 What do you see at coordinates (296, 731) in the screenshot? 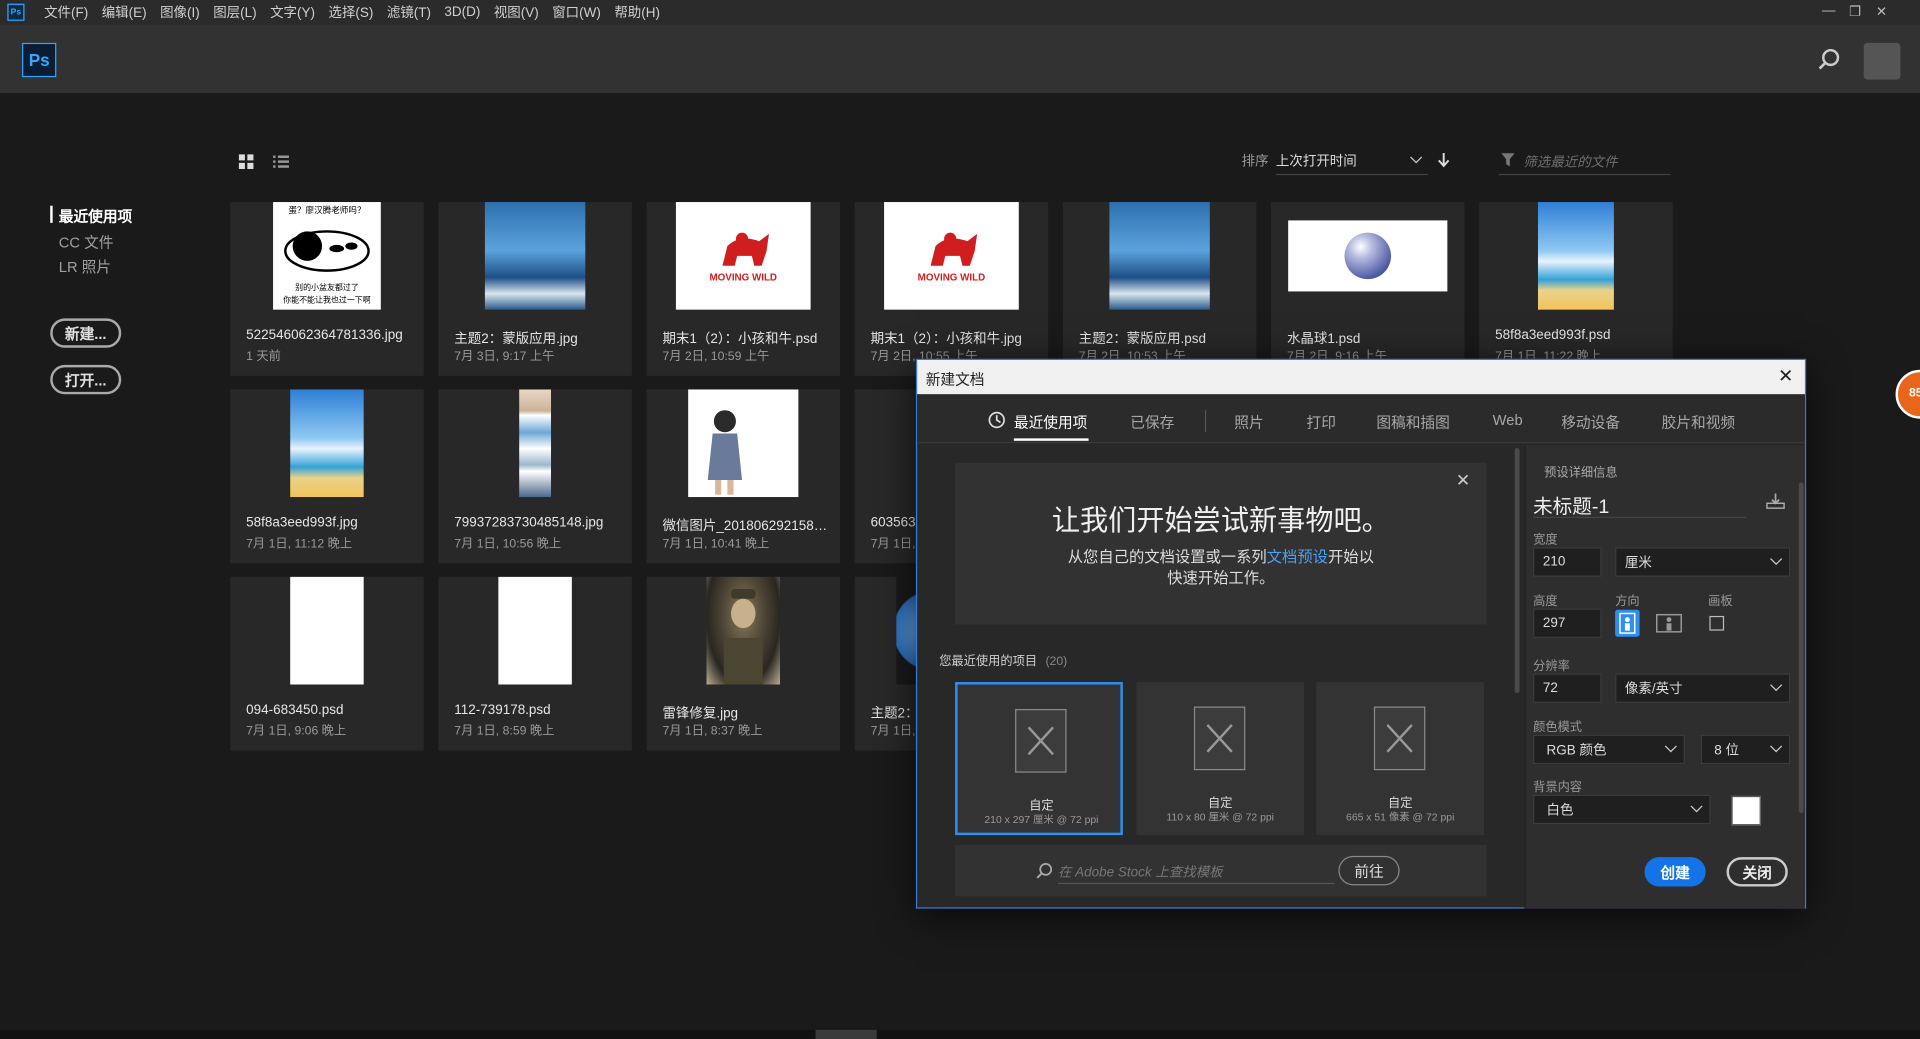
I see `file-date: 7月 1日, 9:06 晚上` at bounding box center [296, 731].